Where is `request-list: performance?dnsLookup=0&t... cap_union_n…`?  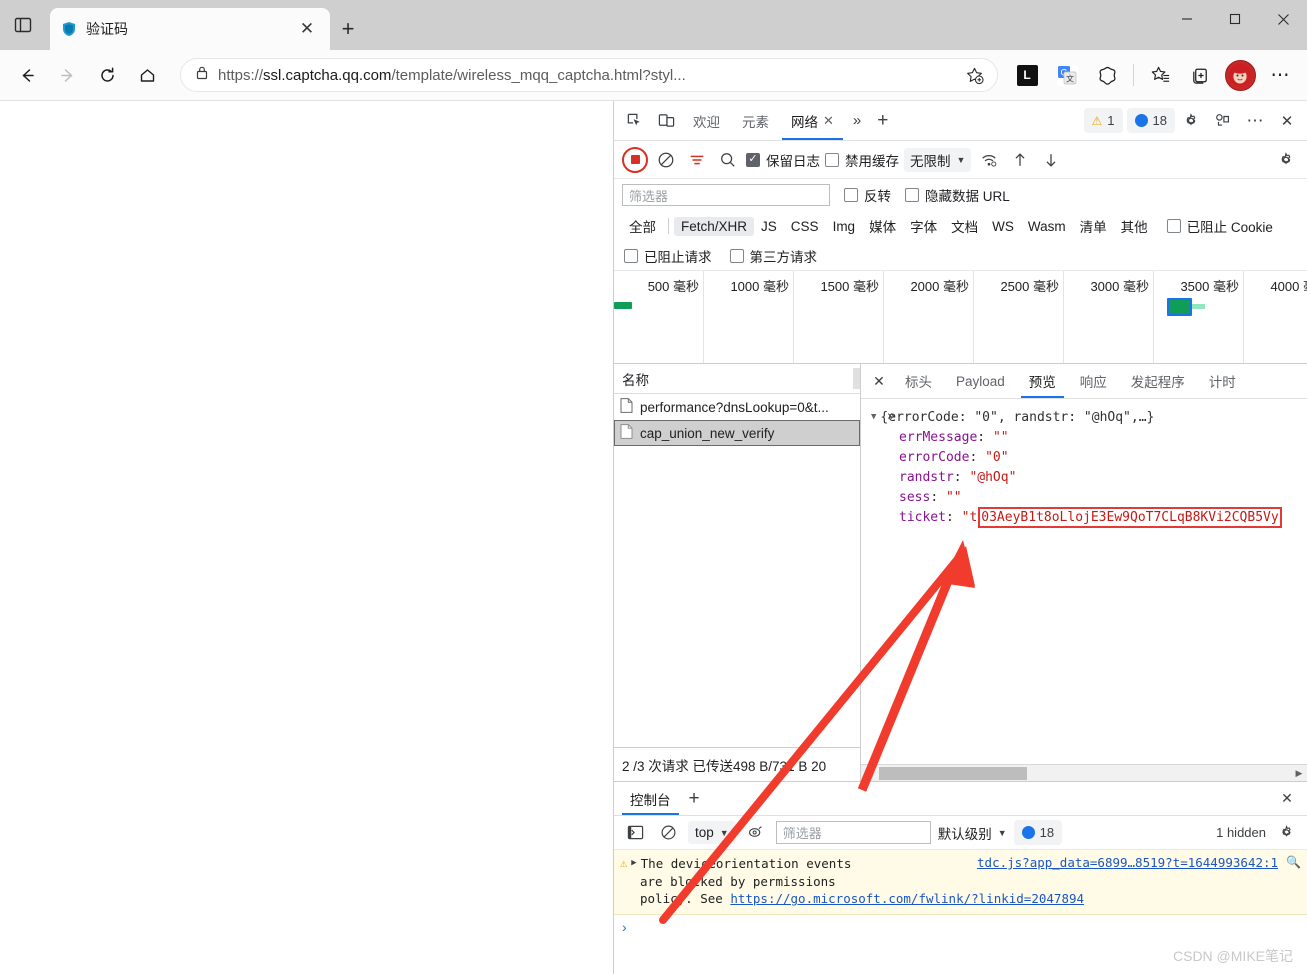
request-list: performance?dnsLookup=0&t... cap_union_n… is located at coordinates (737, 570).